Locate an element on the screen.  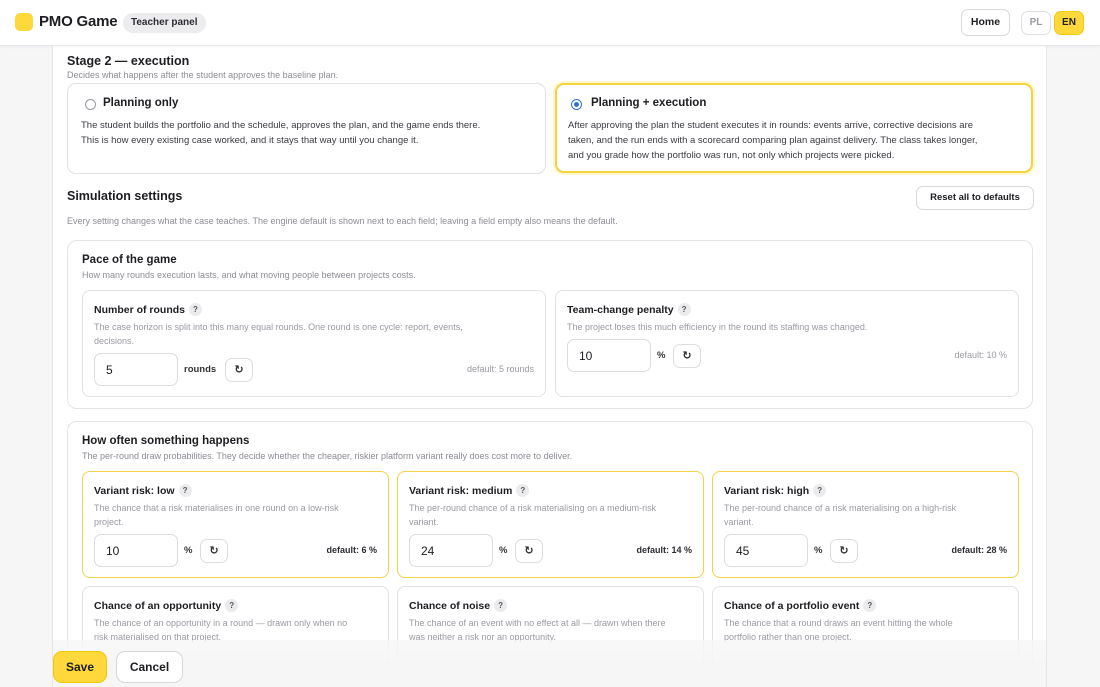
field-title-text: Variant risk: medium is located at coordinates (461, 491).